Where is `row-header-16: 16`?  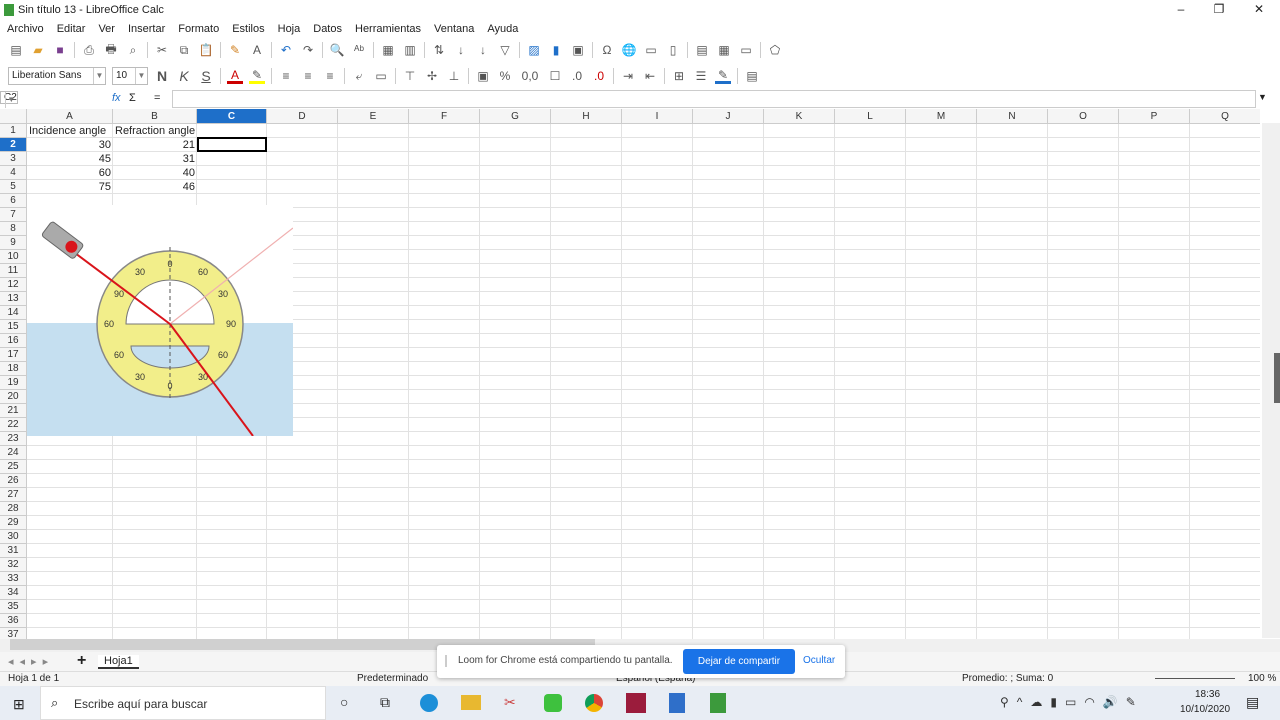 row-header-16: 16 is located at coordinates (13, 341).